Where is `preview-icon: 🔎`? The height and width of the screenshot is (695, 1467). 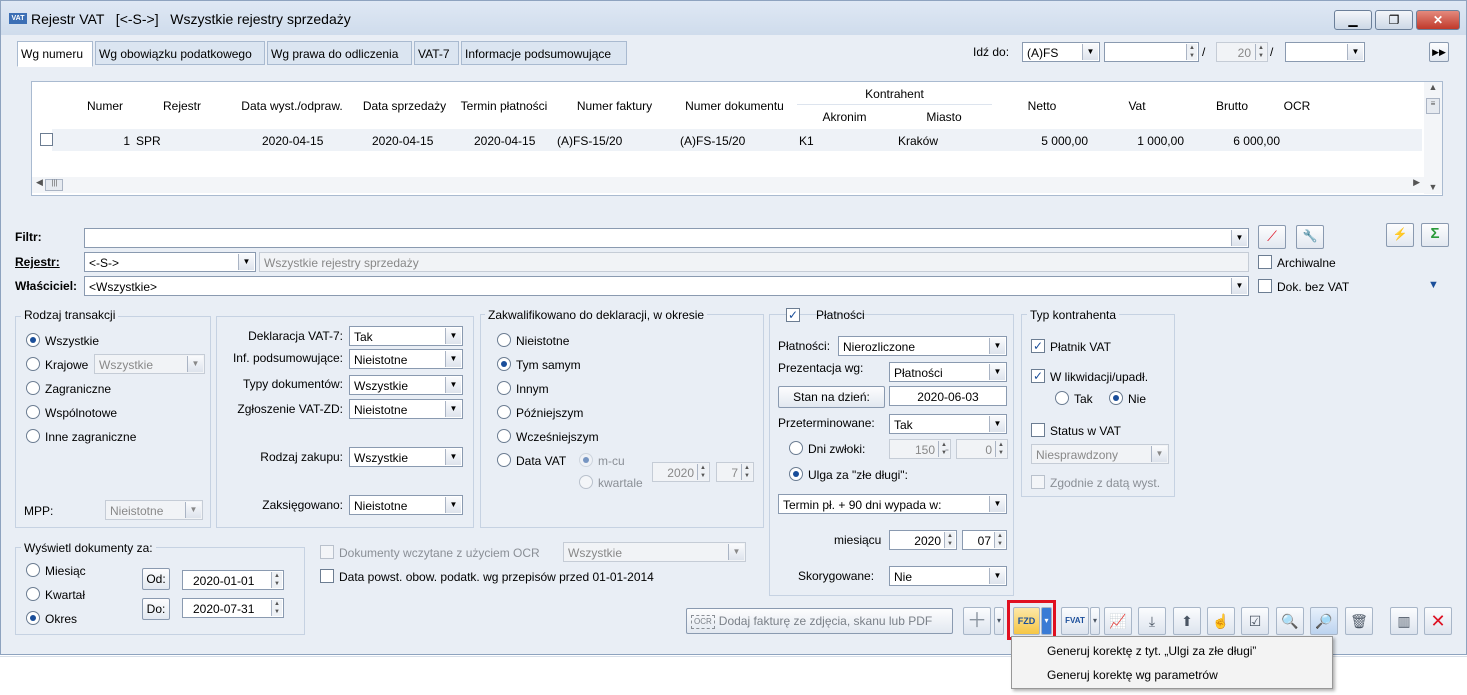
preview-icon: 🔎 is located at coordinates (1324, 621).